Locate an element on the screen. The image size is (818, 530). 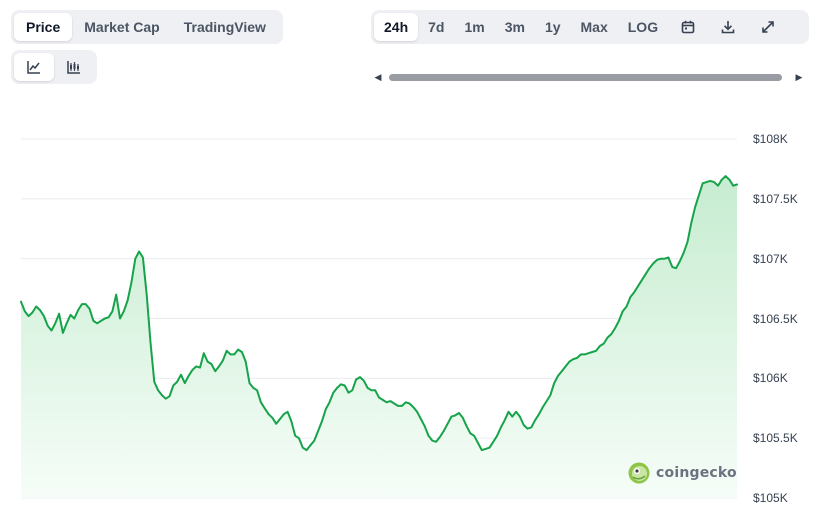
brand-name: coingecko is located at coordinates (696, 473).